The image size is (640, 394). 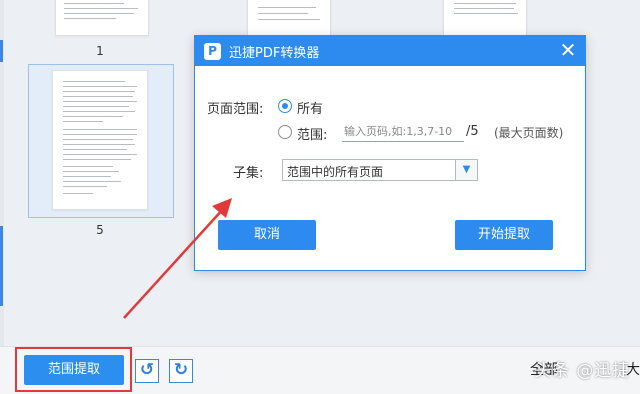 What do you see at coordinates (100, 230) in the screenshot?
I see `thumbnail-page-number: 5` at bounding box center [100, 230].